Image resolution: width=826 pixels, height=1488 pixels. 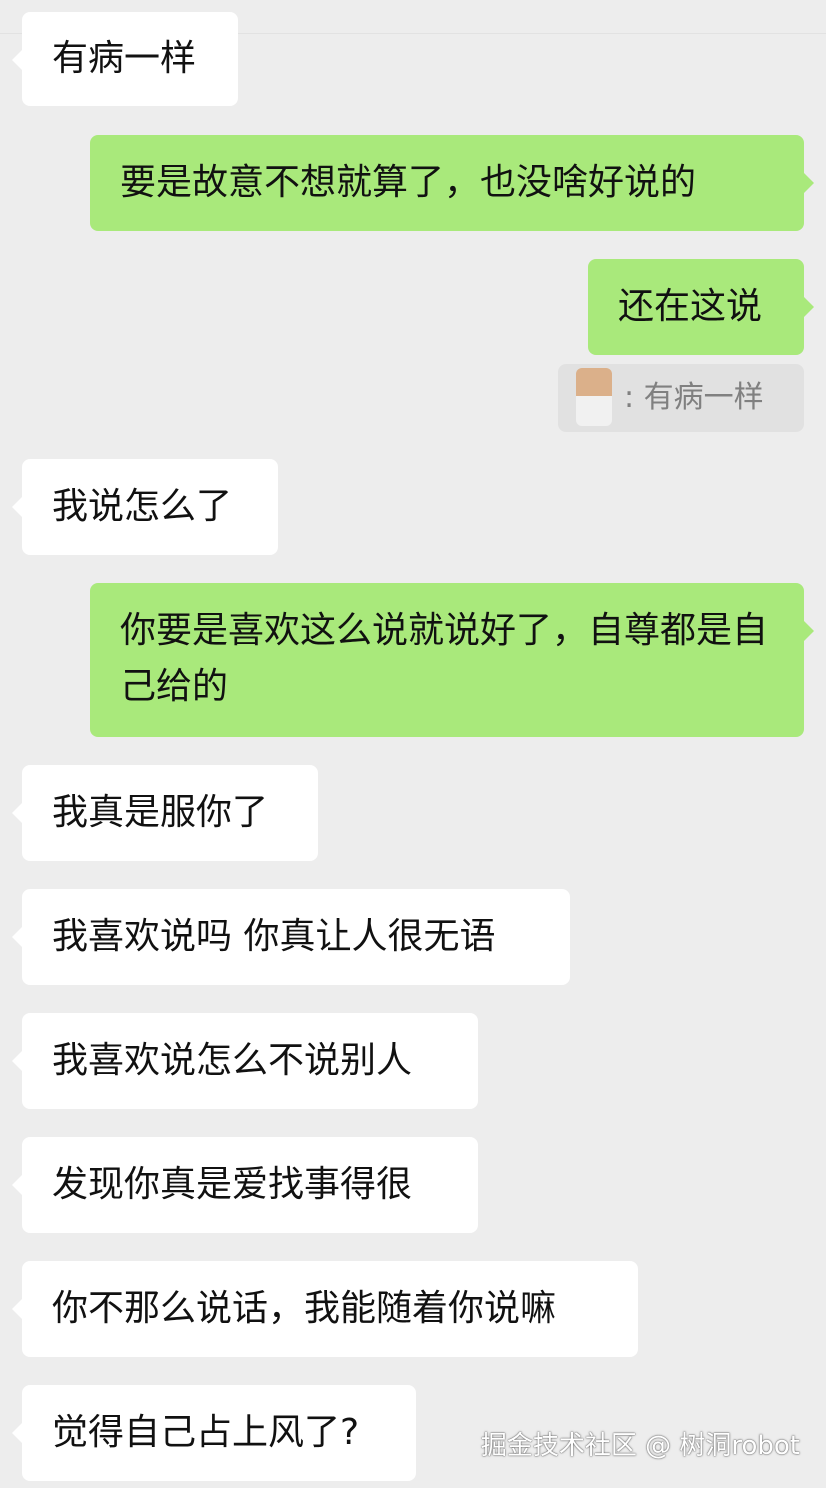 I want to click on quoted-message: : 有病一样, so click(x=681, y=398).